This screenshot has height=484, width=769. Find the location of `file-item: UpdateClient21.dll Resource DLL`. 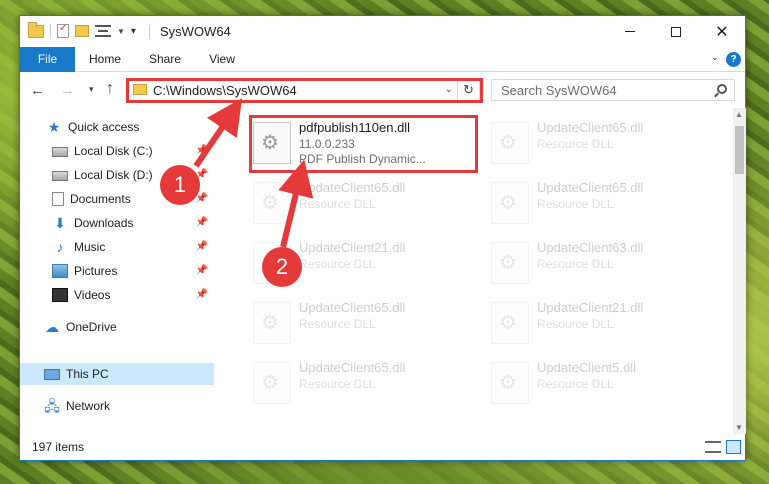

file-item: UpdateClient21.dll Resource DLL is located at coordinates (604, 322).